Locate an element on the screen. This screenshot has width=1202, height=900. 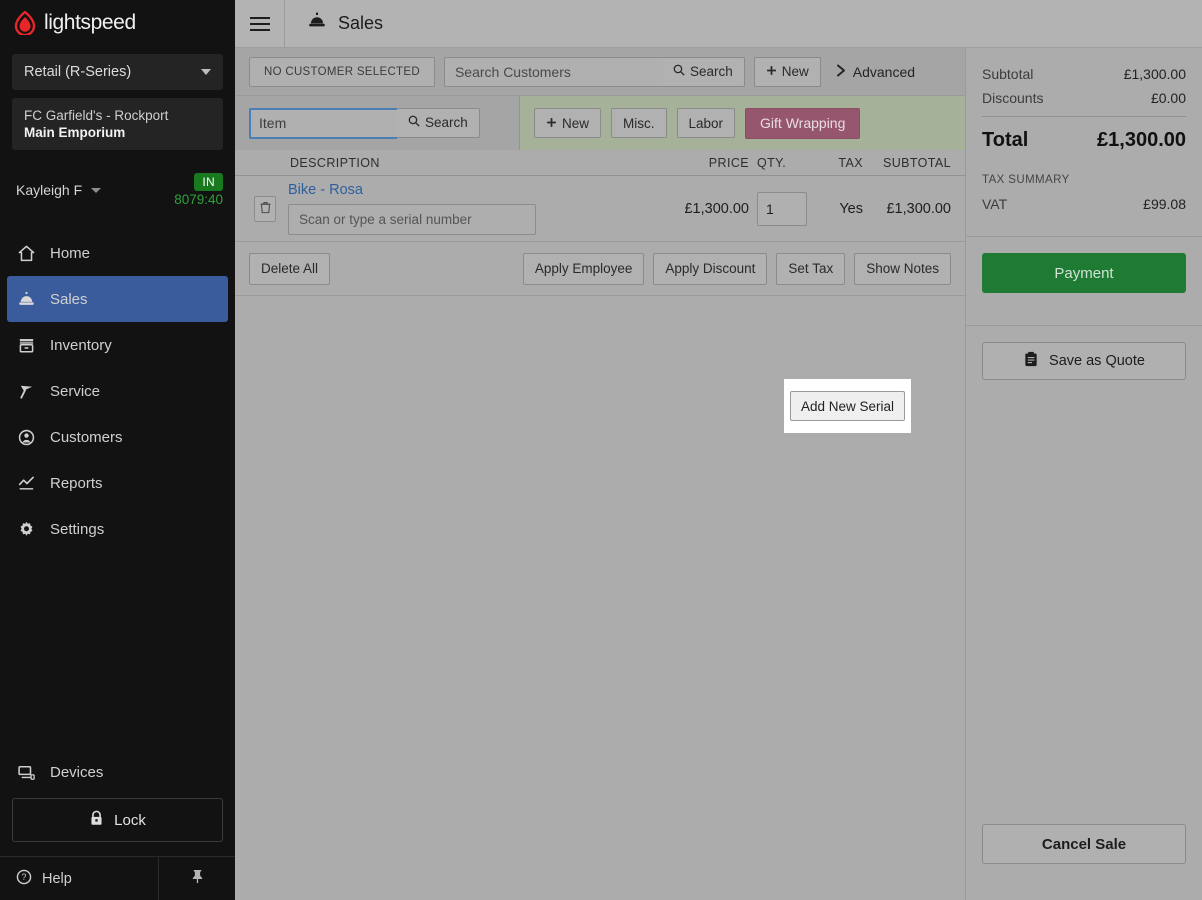
payment-section: Payment is located at coordinates (1084, 273).